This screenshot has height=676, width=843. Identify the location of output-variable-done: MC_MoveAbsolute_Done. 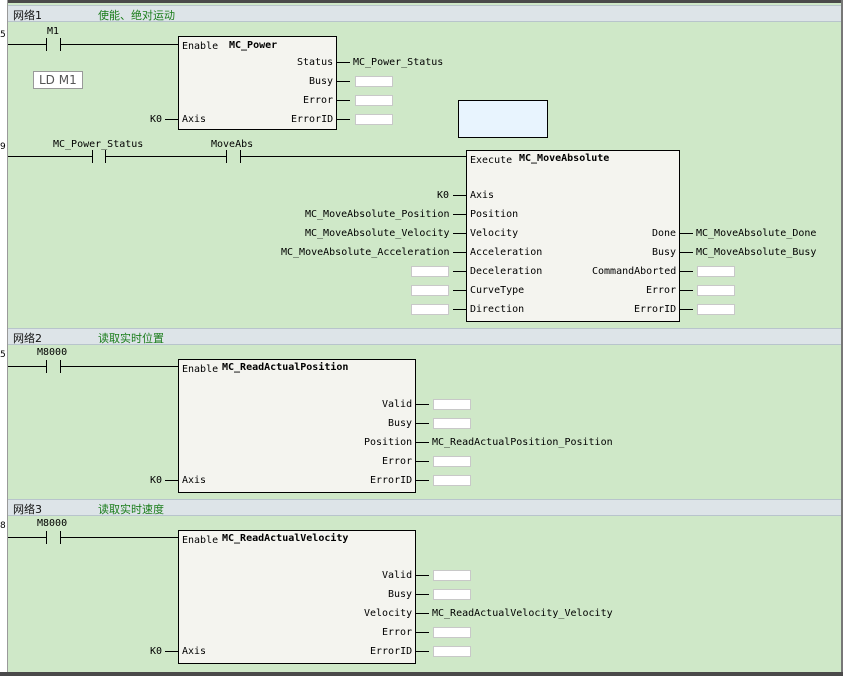
(756, 233).